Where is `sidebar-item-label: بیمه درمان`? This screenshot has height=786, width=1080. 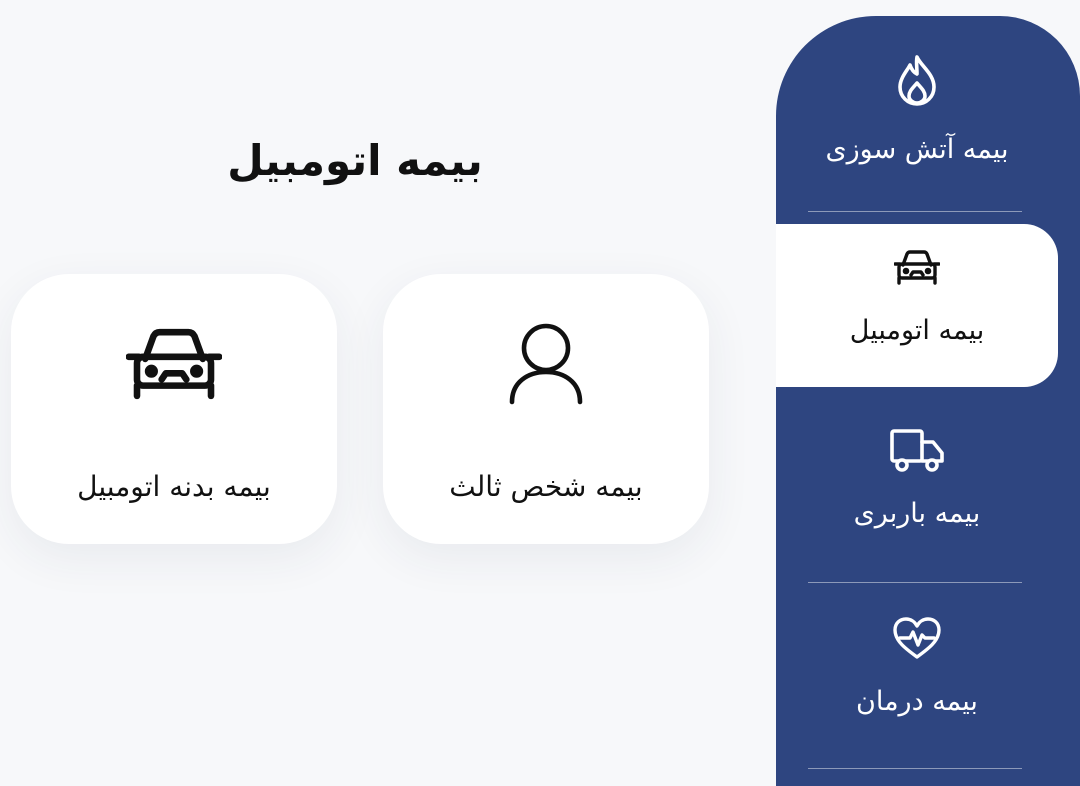
sidebar-item-label: بیمه درمان is located at coordinates (917, 701).